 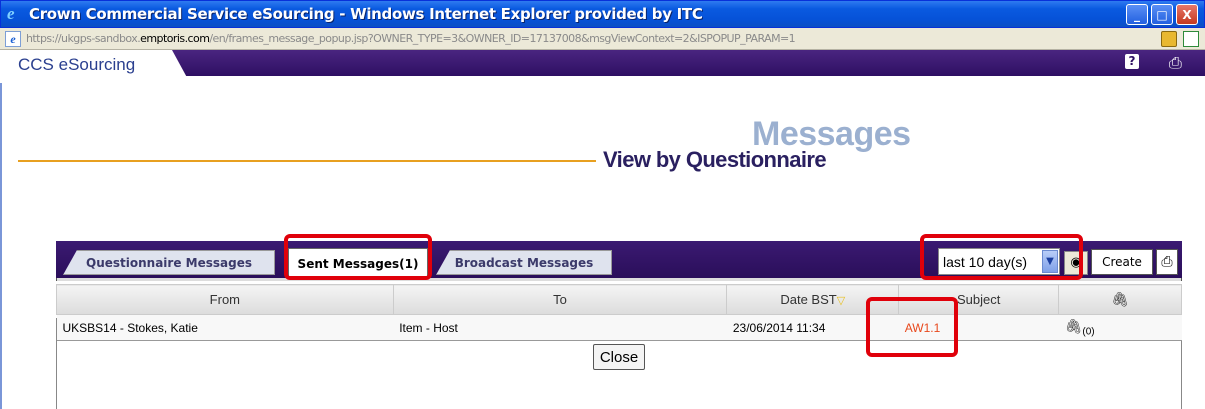 What do you see at coordinates (841, 301) in the screenshot?
I see `sort-down-icon: ▽` at bounding box center [841, 301].